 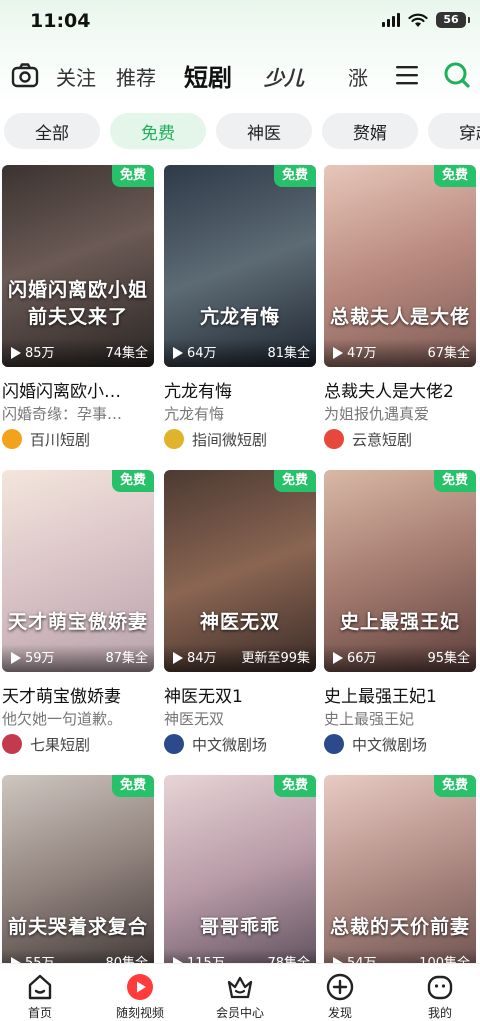 What do you see at coordinates (440, 987) in the screenshot?
I see `profile-icon` at bounding box center [440, 987].